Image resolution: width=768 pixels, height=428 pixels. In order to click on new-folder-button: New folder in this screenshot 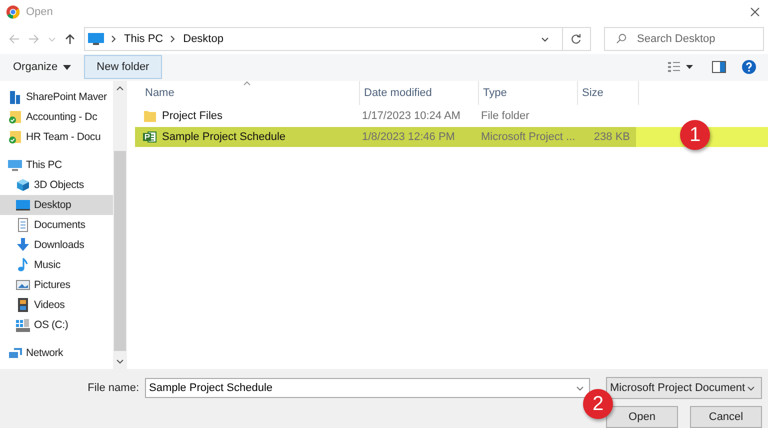, I will do `click(123, 67)`.